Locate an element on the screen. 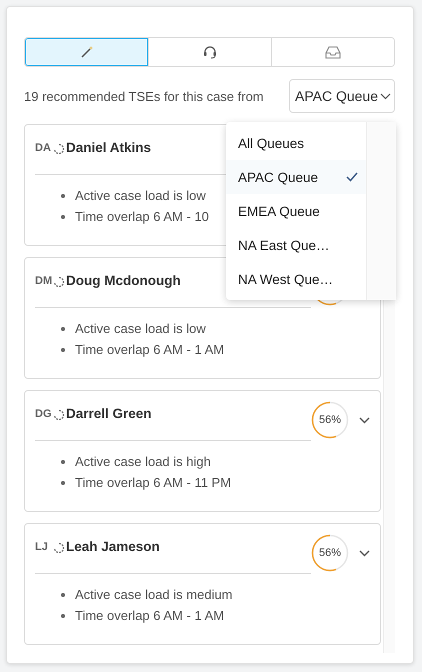 This screenshot has width=422, height=672. reason-text: Active case load is high is located at coordinates (143, 461).